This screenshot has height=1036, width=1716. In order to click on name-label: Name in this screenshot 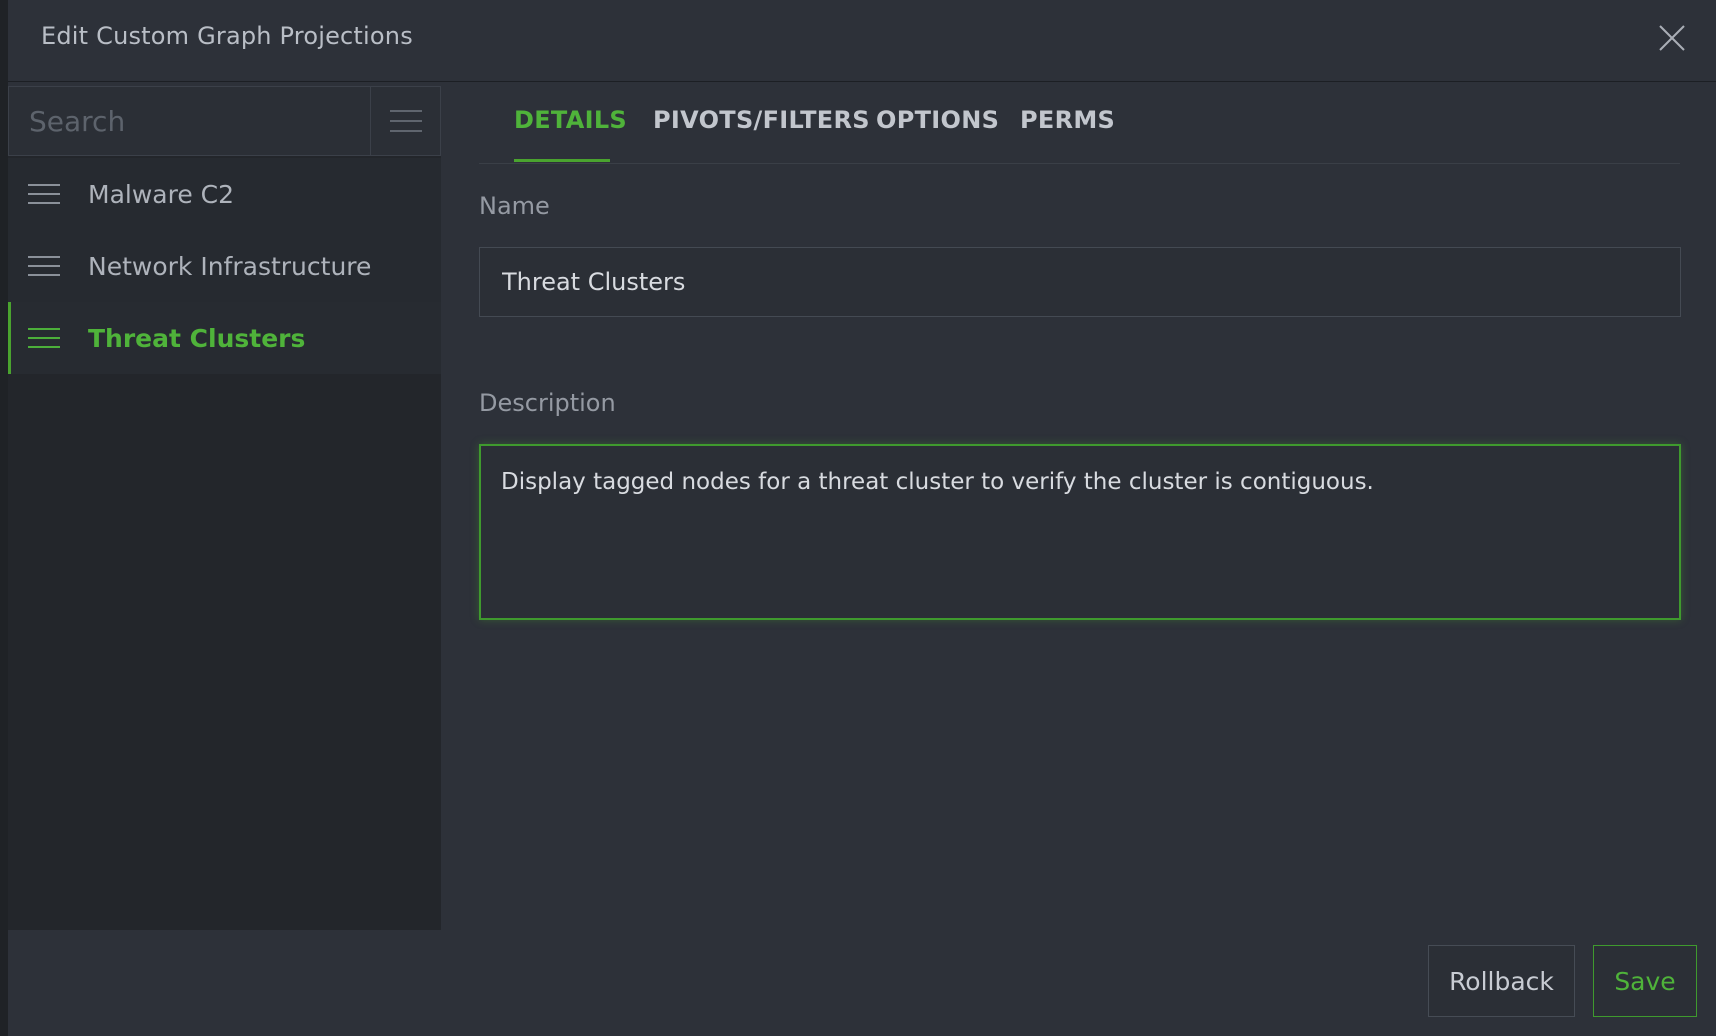, I will do `click(514, 206)`.